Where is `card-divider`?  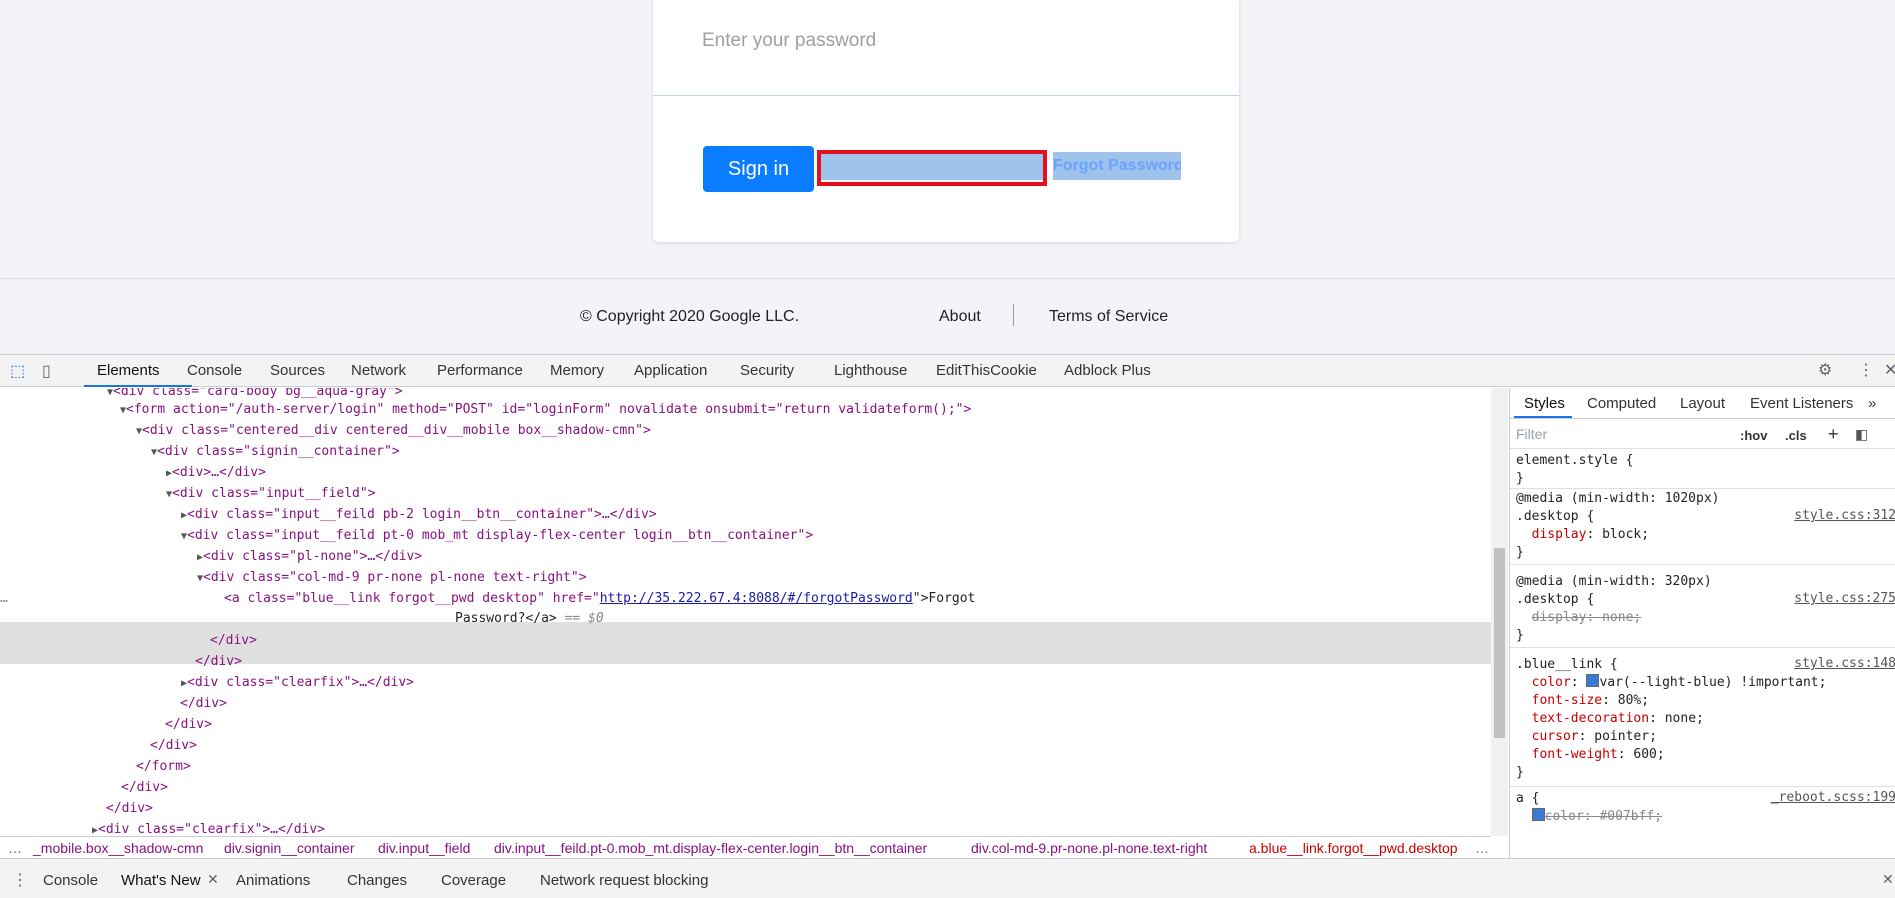 card-divider is located at coordinates (946, 95).